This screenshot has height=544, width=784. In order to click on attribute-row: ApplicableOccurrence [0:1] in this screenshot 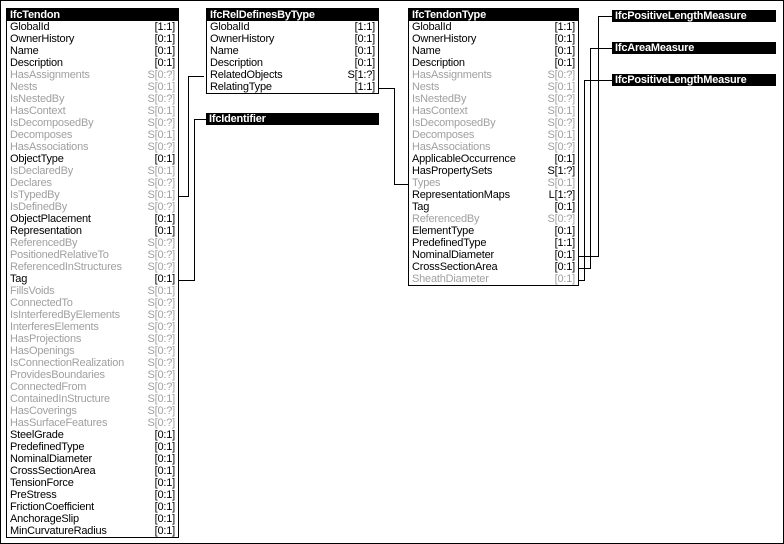, I will do `click(493, 159)`.